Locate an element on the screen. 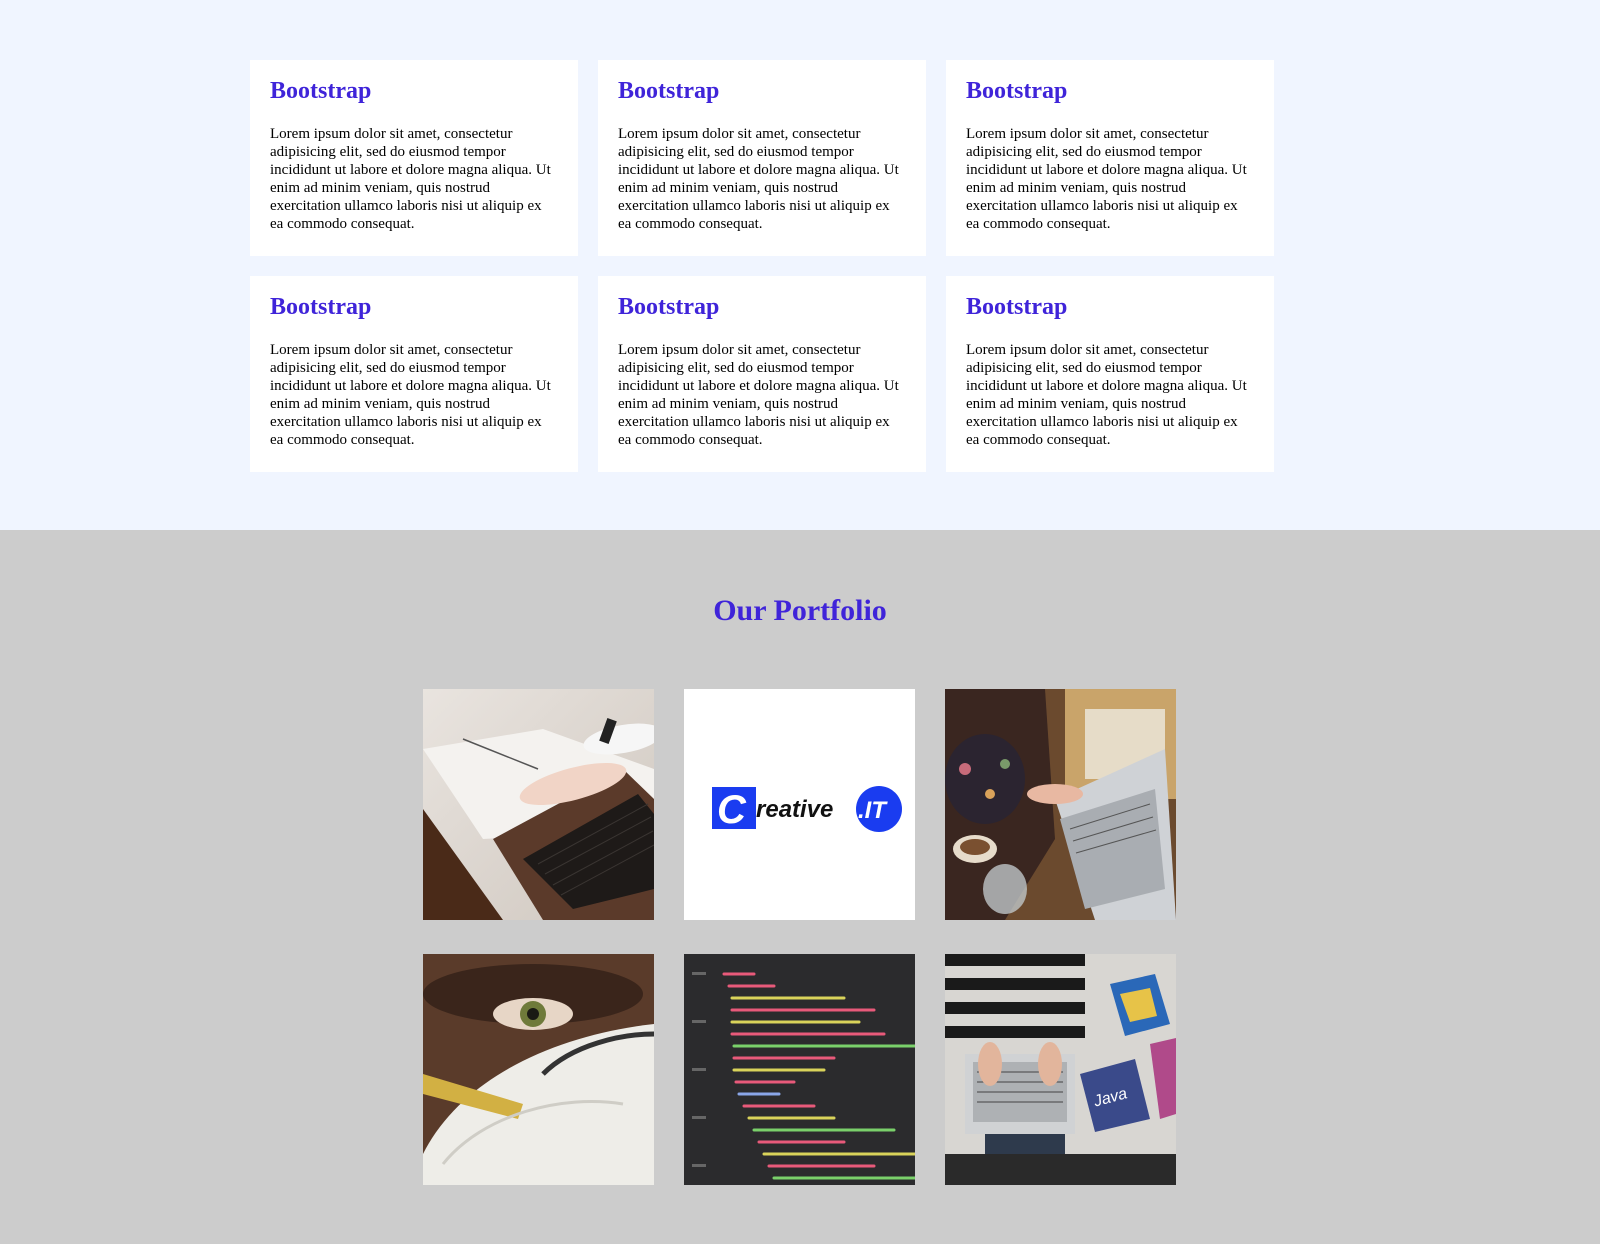 Image resolution: width=1600 pixels, height=1244 pixels. portfolio-heading: Our Portfolio is located at coordinates (800, 610).